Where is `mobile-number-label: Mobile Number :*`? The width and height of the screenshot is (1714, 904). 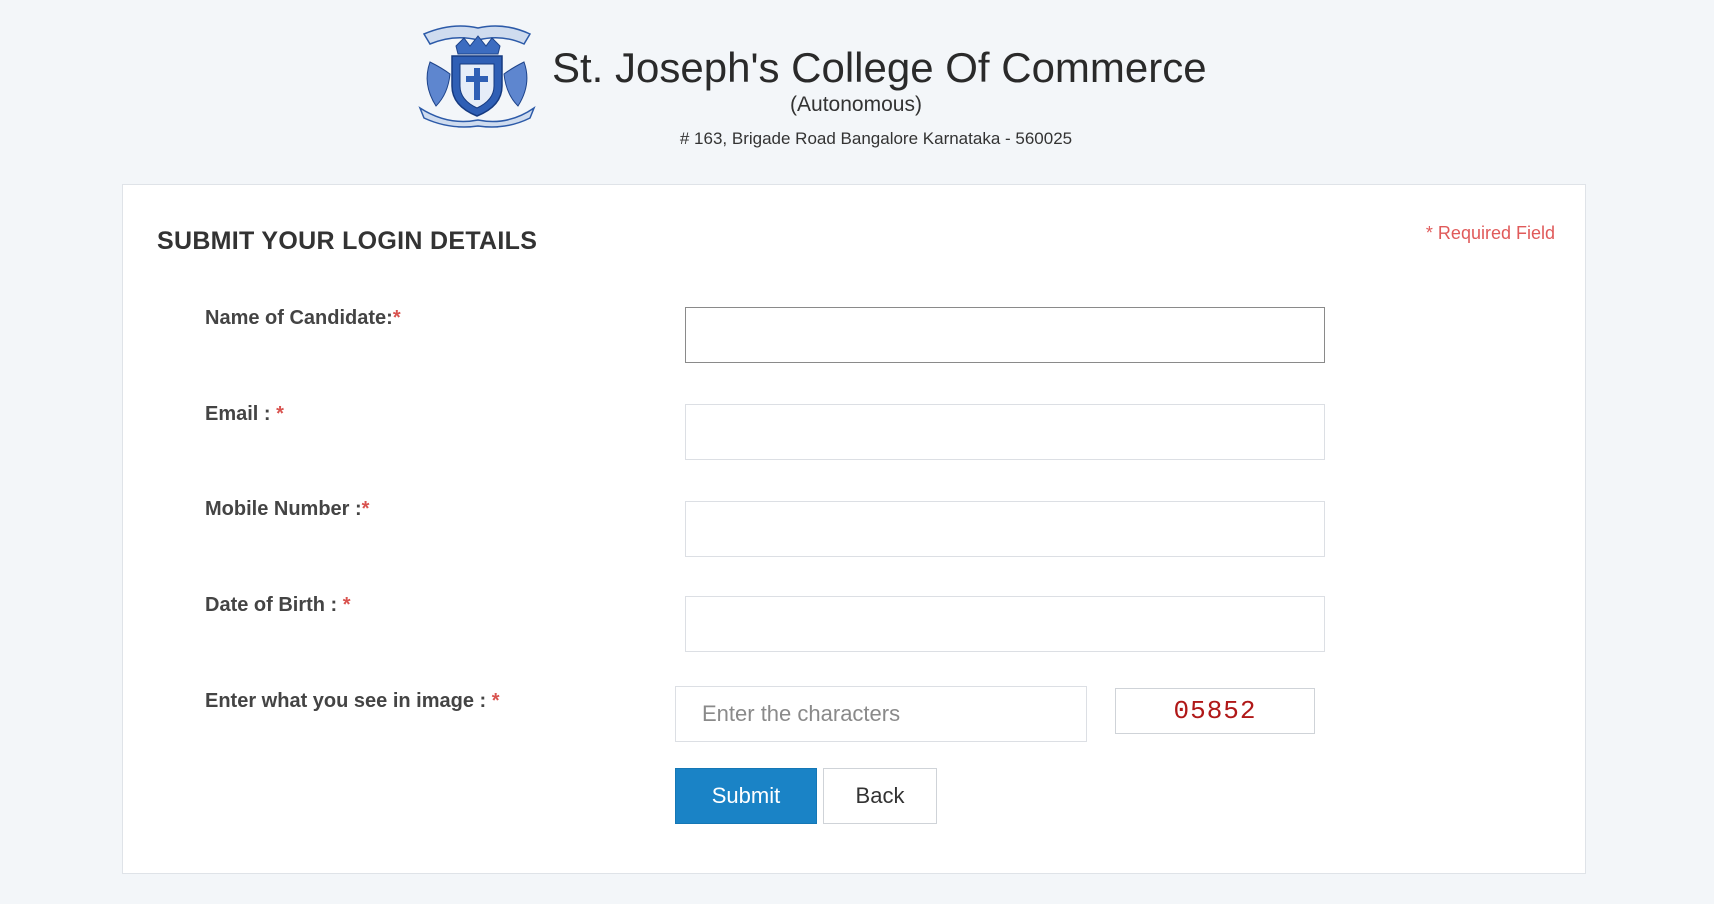 mobile-number-label: Mobile Number :* is located at coordinates (287, 509).